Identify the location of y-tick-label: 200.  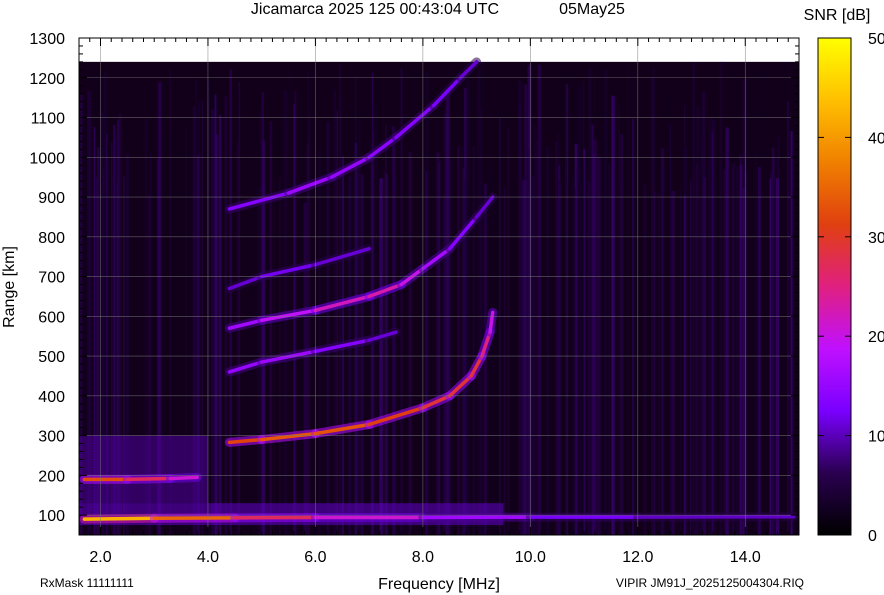
(51, 476).